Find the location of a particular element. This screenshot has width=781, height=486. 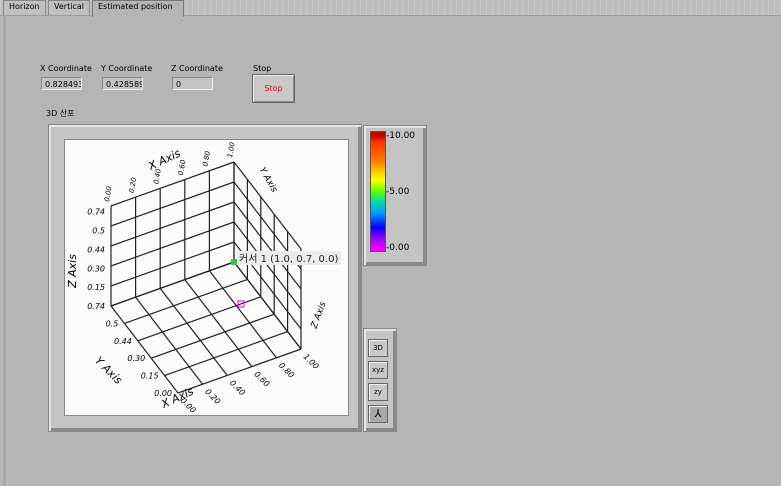

y-tick-label: 0.44 is located at coordinates (123, 341).